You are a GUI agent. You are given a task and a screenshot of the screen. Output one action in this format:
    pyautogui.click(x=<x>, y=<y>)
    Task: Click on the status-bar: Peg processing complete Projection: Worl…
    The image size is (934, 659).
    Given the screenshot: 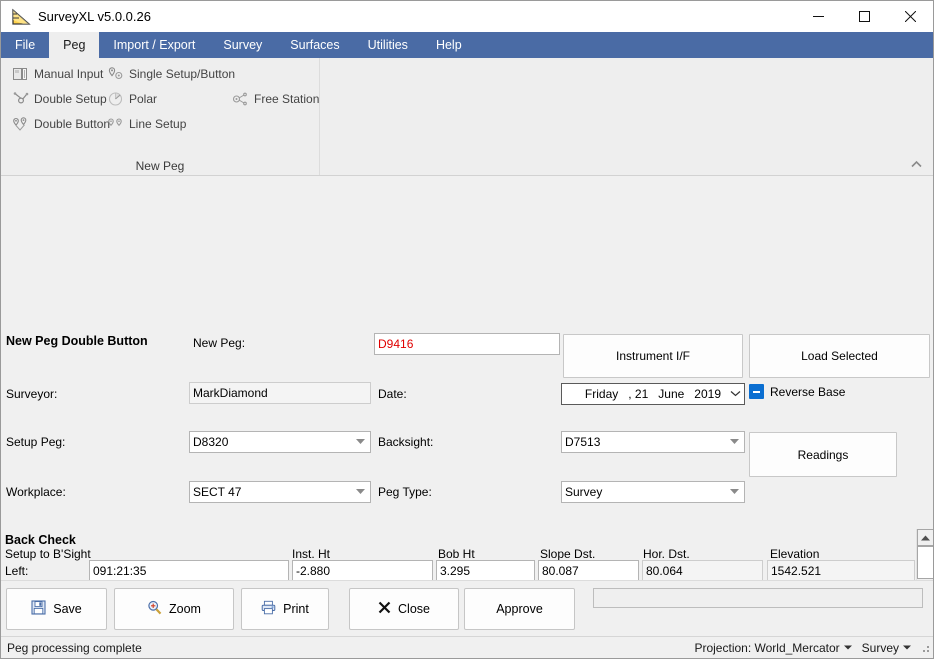 What is the action you would take?
    pyautogui.click(x=467, y=647)
    